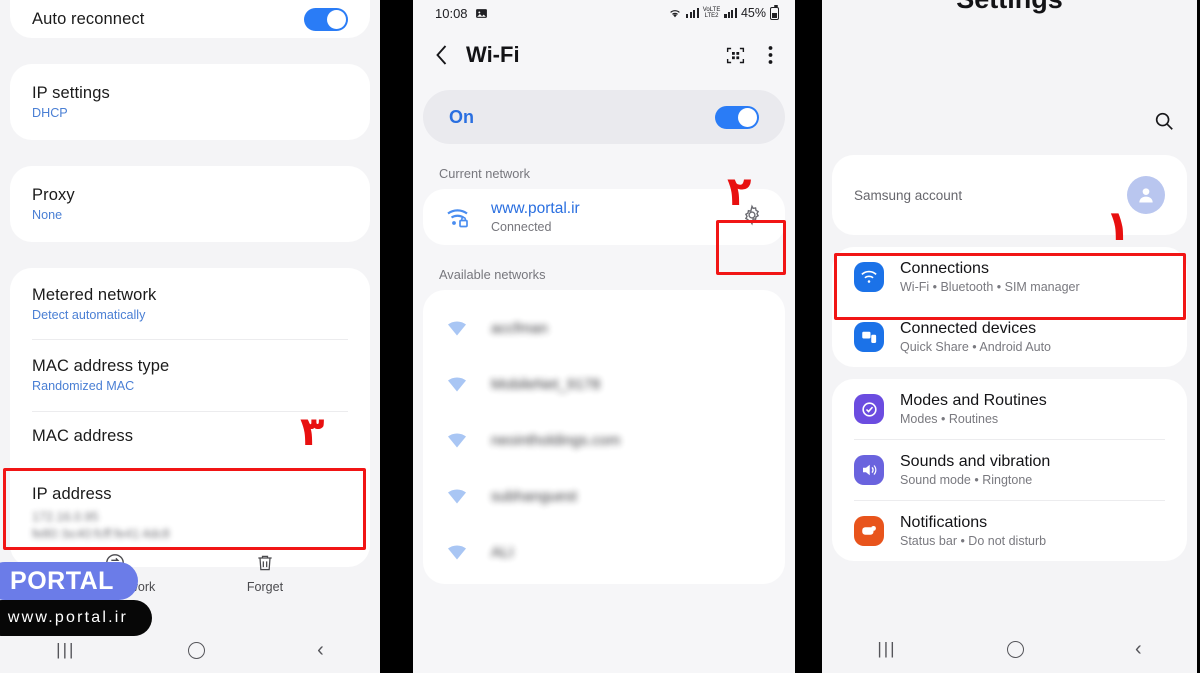 Image resolution: width=1200 pixels, height=673 pixels. Describe the element at coordinates (502, 552) in the screenshot. I see `network-ssid: ALI` at that location.